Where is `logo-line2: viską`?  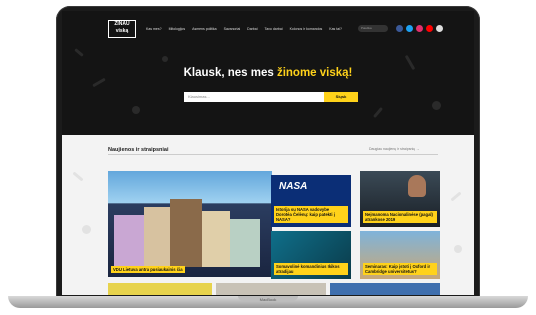 logo-line2: viską is located at coordinates (122, 31).